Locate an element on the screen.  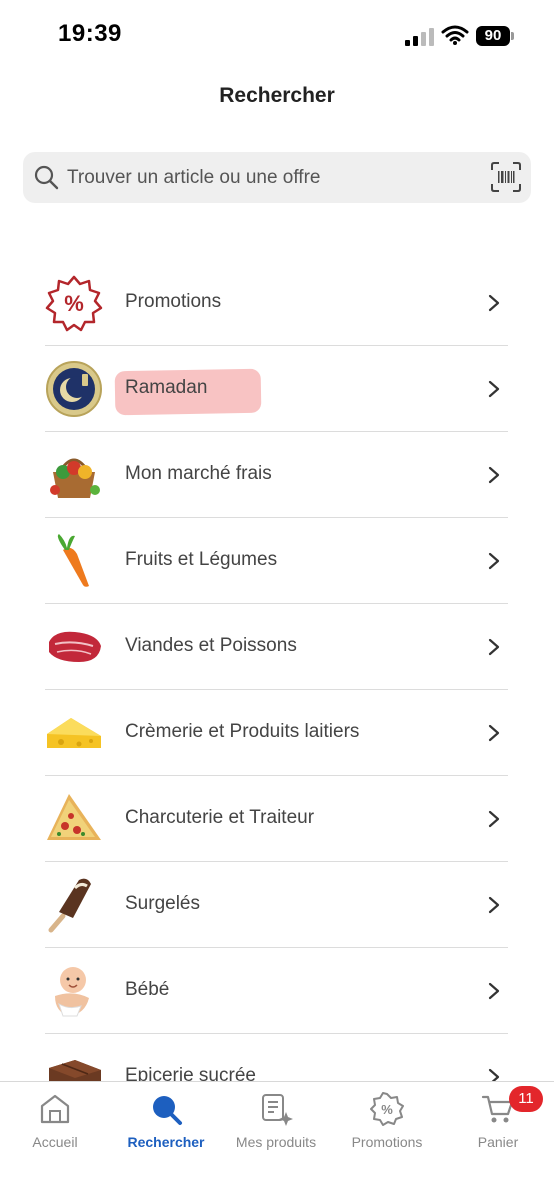
baby-icon is located at coordinates (72, 992).